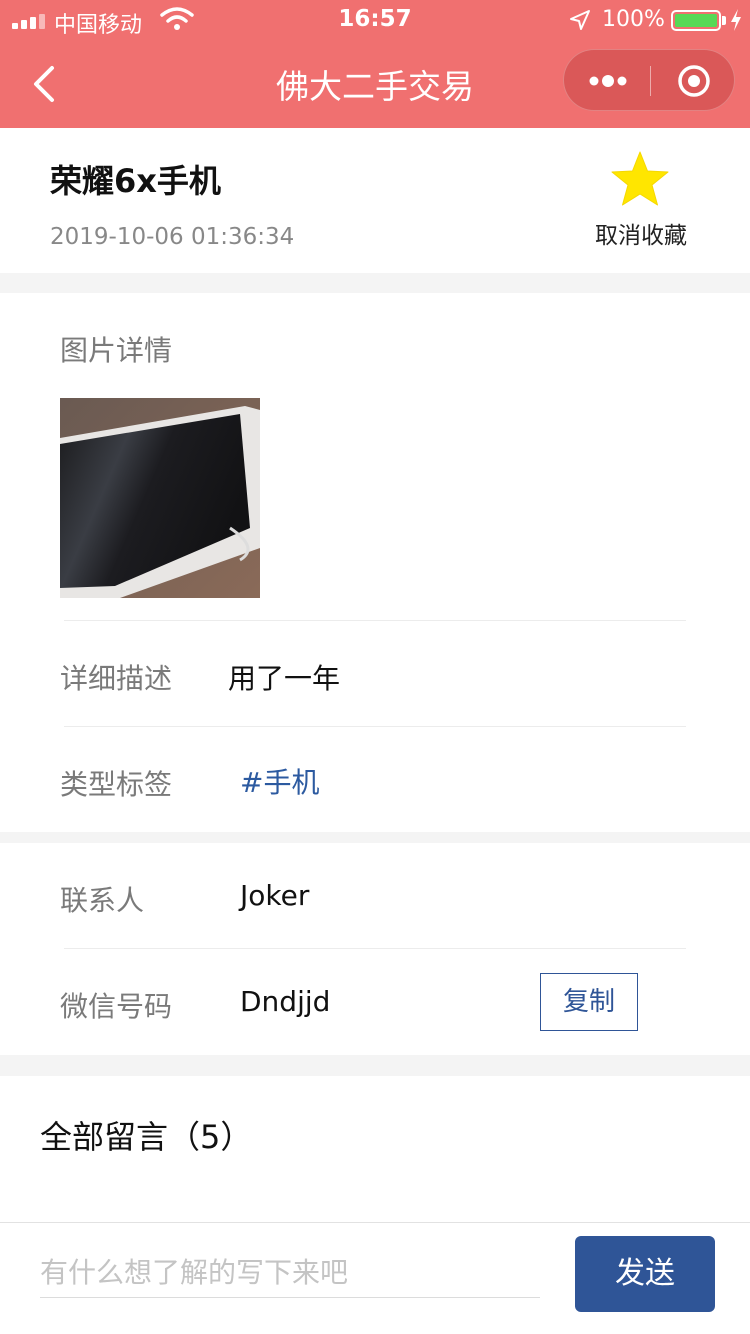 The image size is (750, 1334). I want to click on contact-name-value: Joker, so click(275, 895).